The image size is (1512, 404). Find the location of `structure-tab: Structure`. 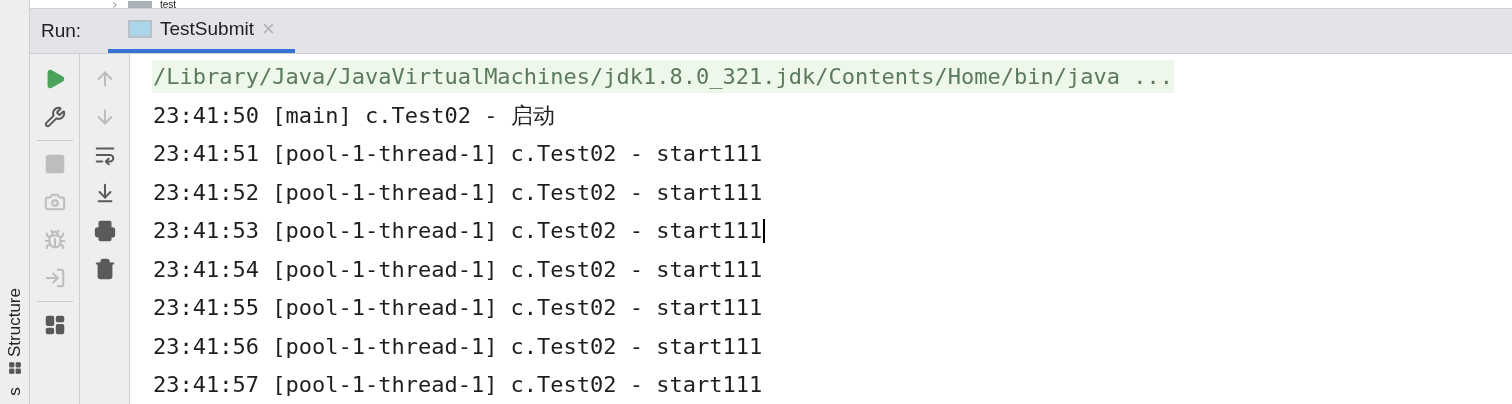

structure-tab: Structure is located at coordinates (14, 331).